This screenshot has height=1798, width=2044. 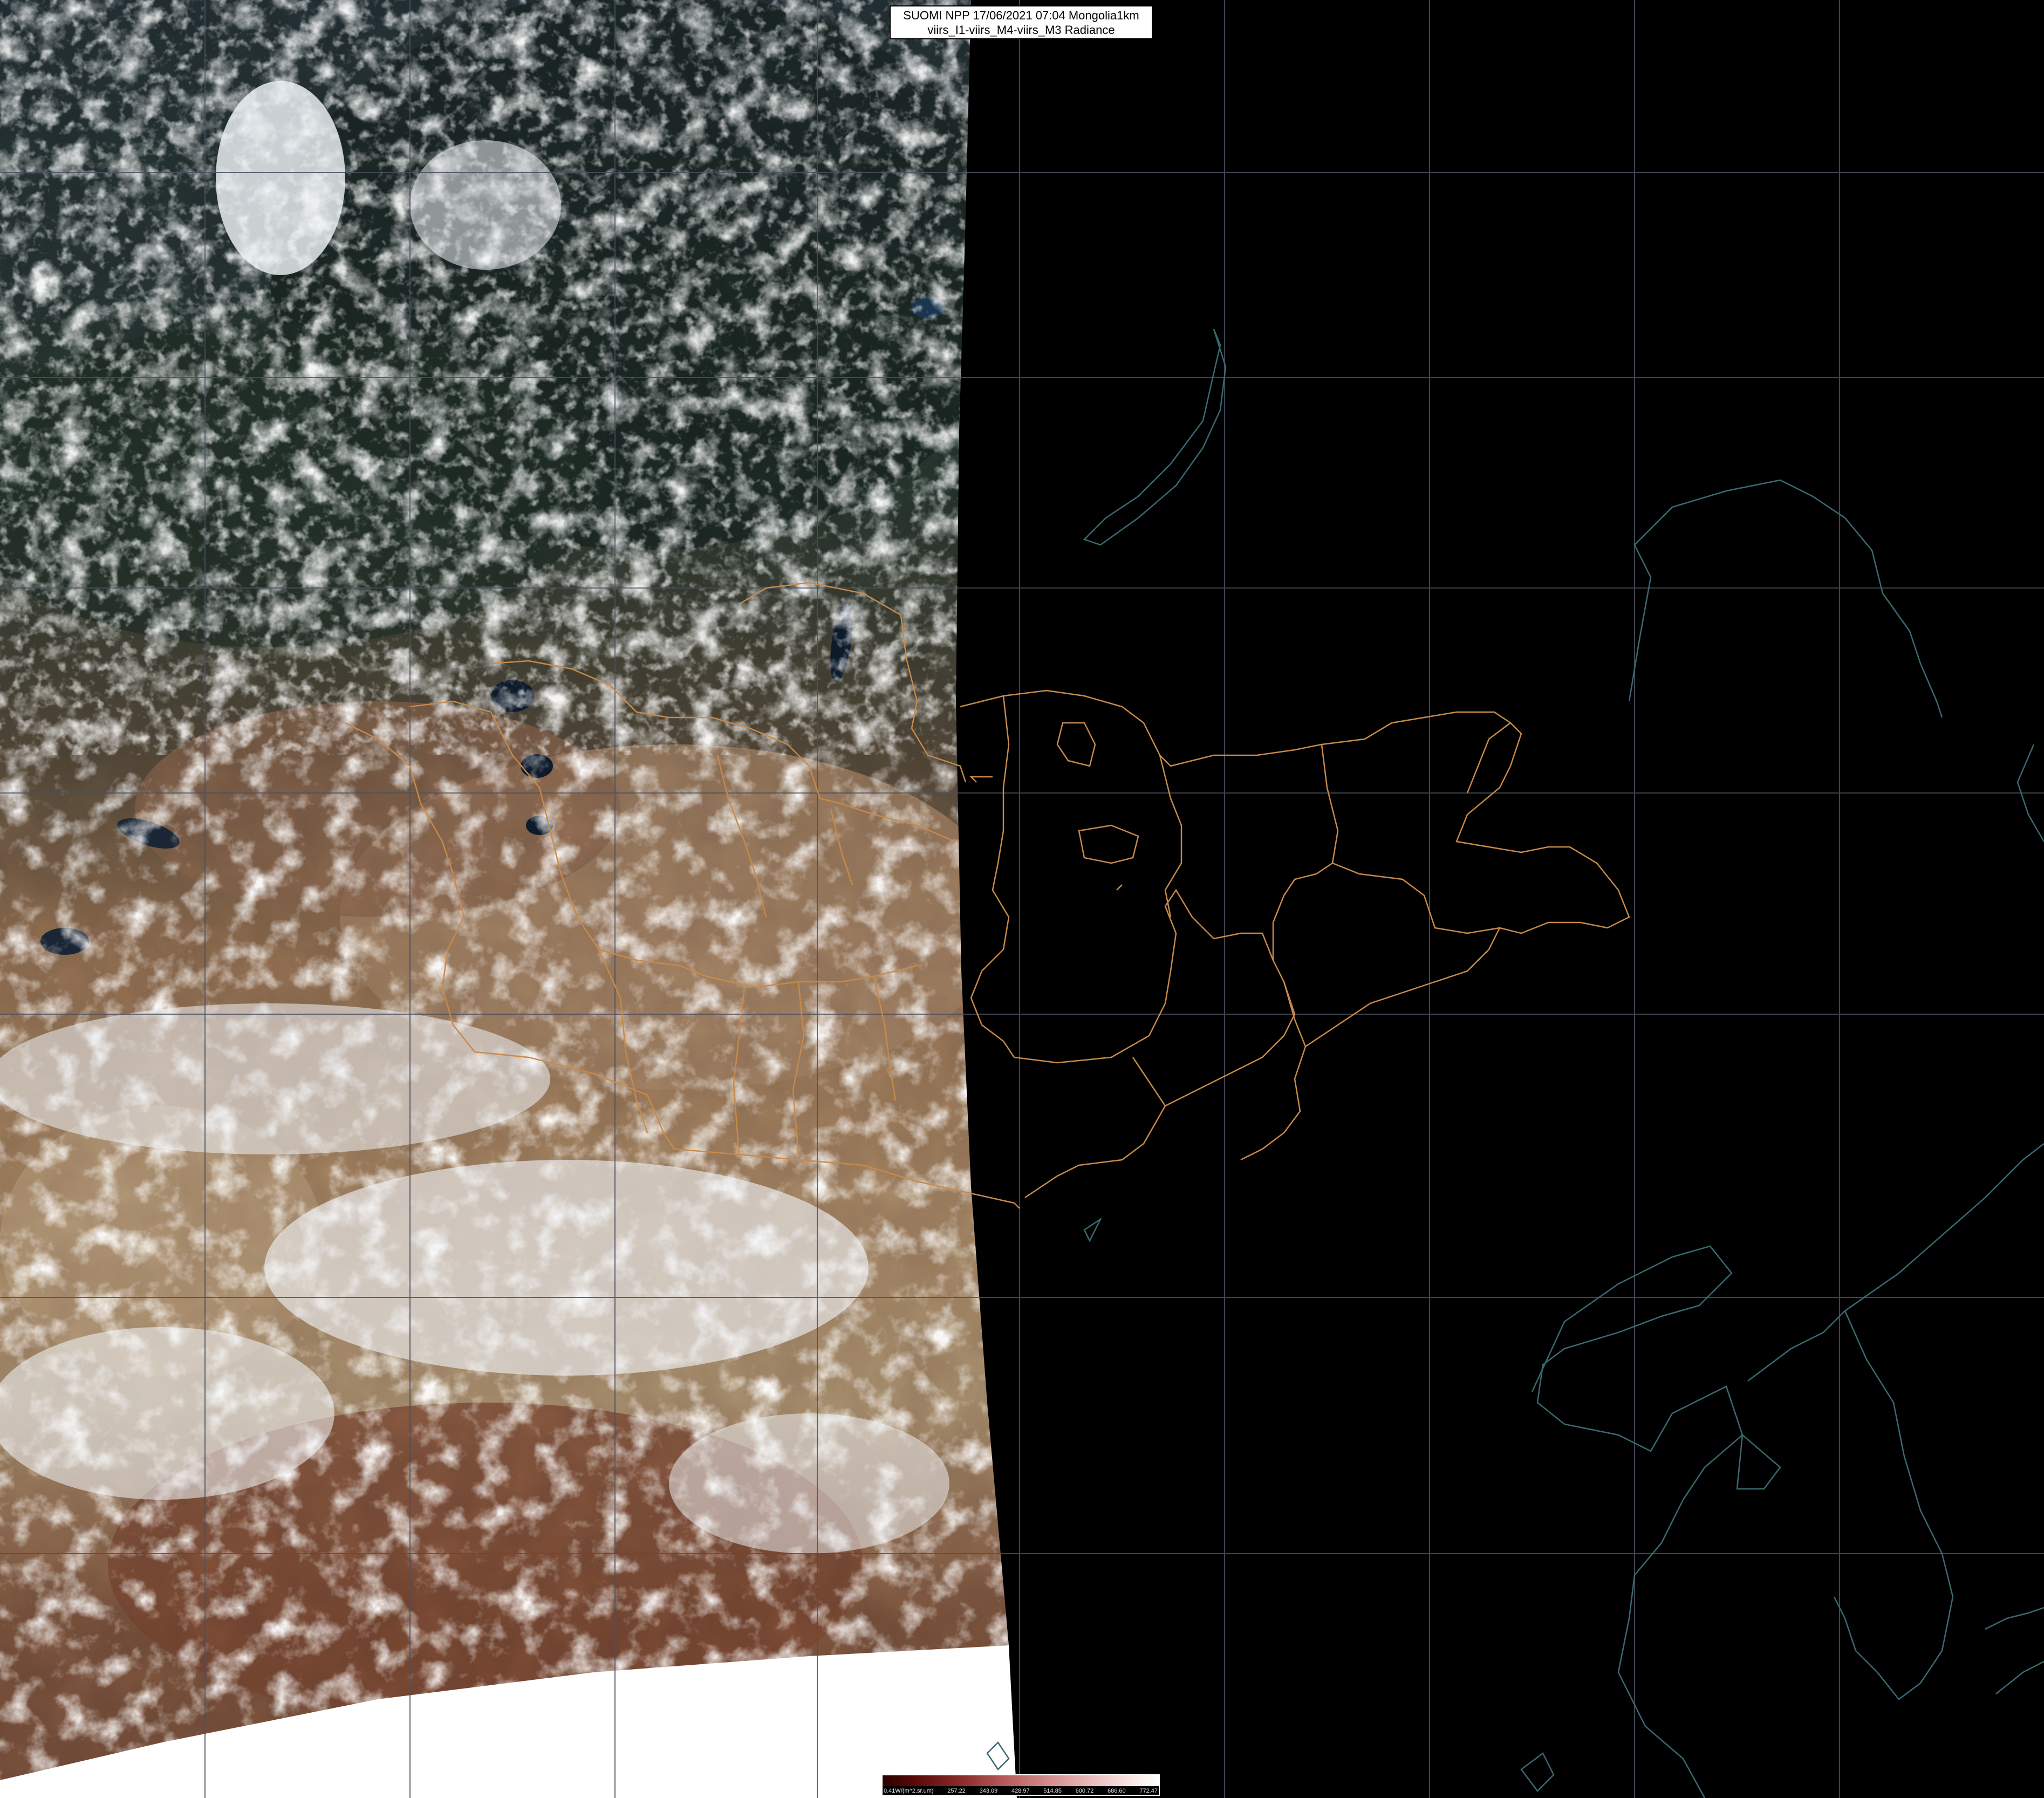 What do you see at coordinates (988, 1791) in the screenshot?
I see `colorbar-tick: 343.09` at bounding box center [988, 1791].